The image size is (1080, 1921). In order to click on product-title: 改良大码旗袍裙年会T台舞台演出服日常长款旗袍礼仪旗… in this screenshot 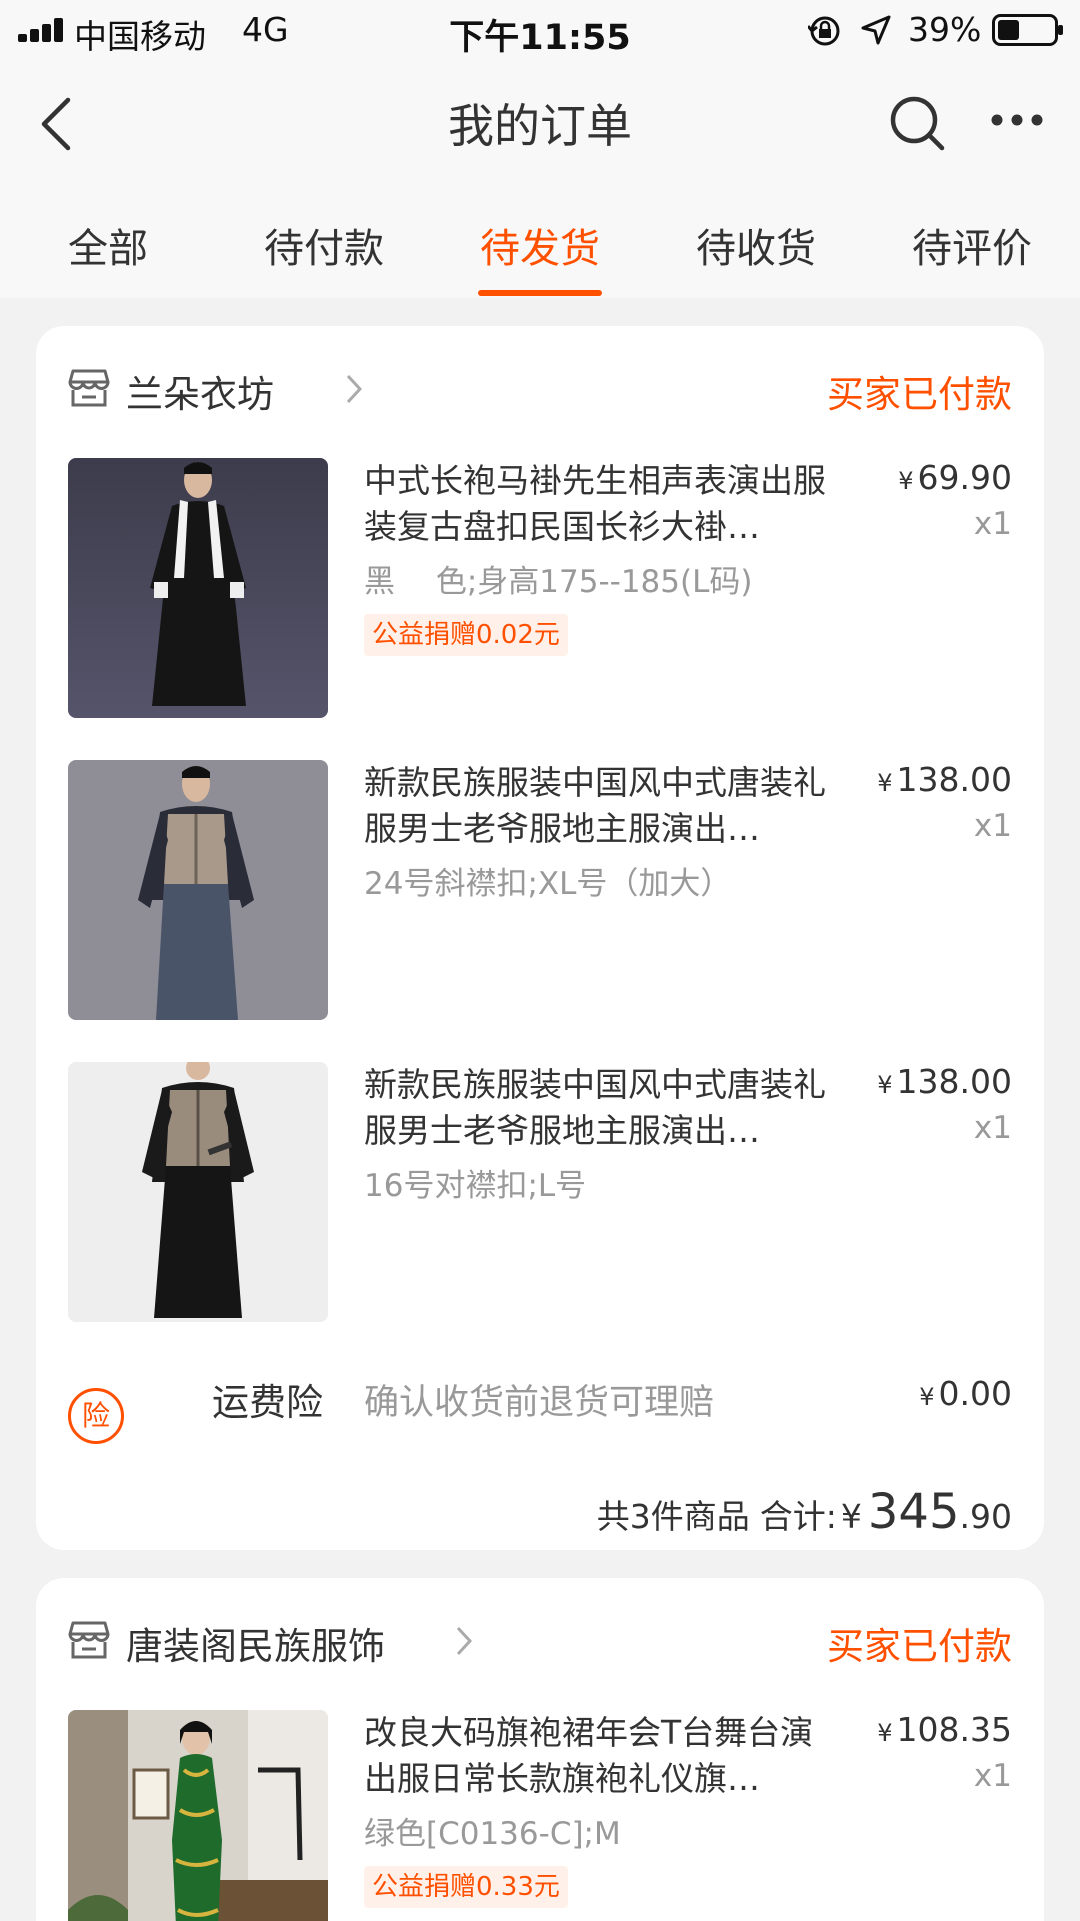, I will do `click(599, 1756)`.